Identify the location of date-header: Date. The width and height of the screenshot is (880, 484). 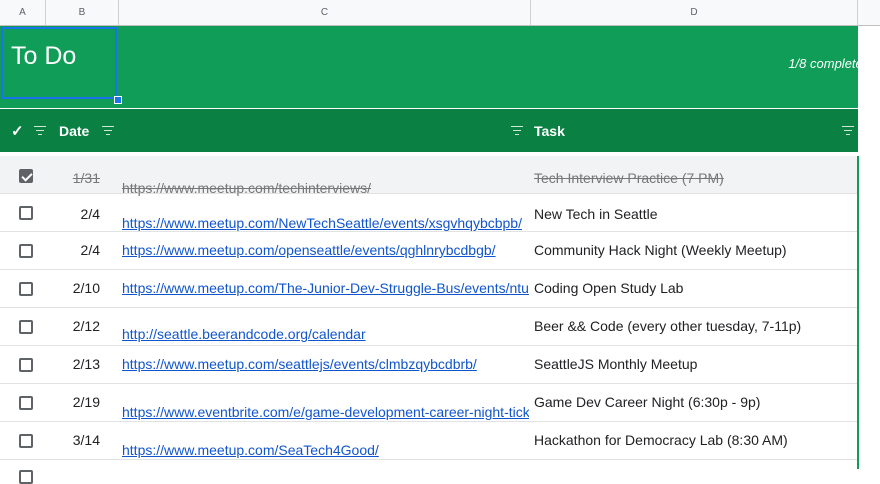
(74, 130).